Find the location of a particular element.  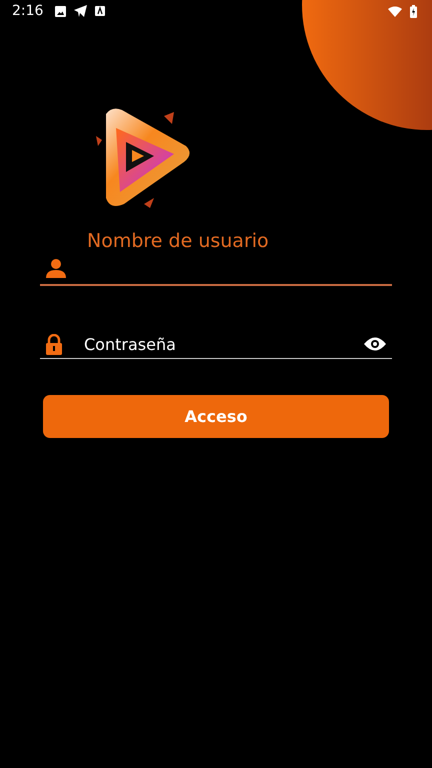

login-button: Acceso is located at coordinates (216, 416).